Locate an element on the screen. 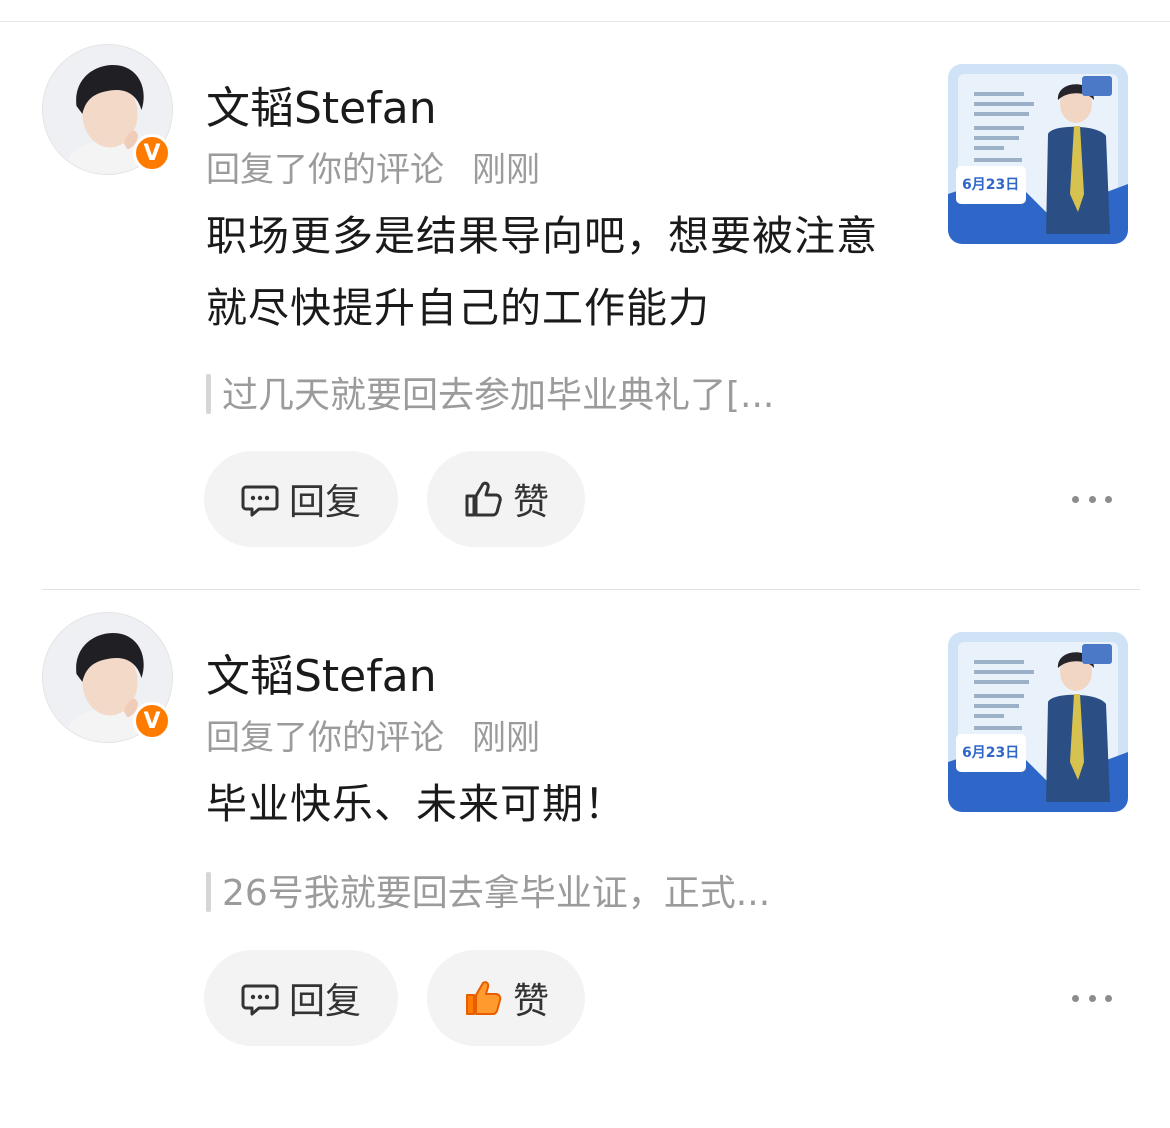  comment-text: 毕业快乐、未来可期！ is located at coordinates (556, 804).